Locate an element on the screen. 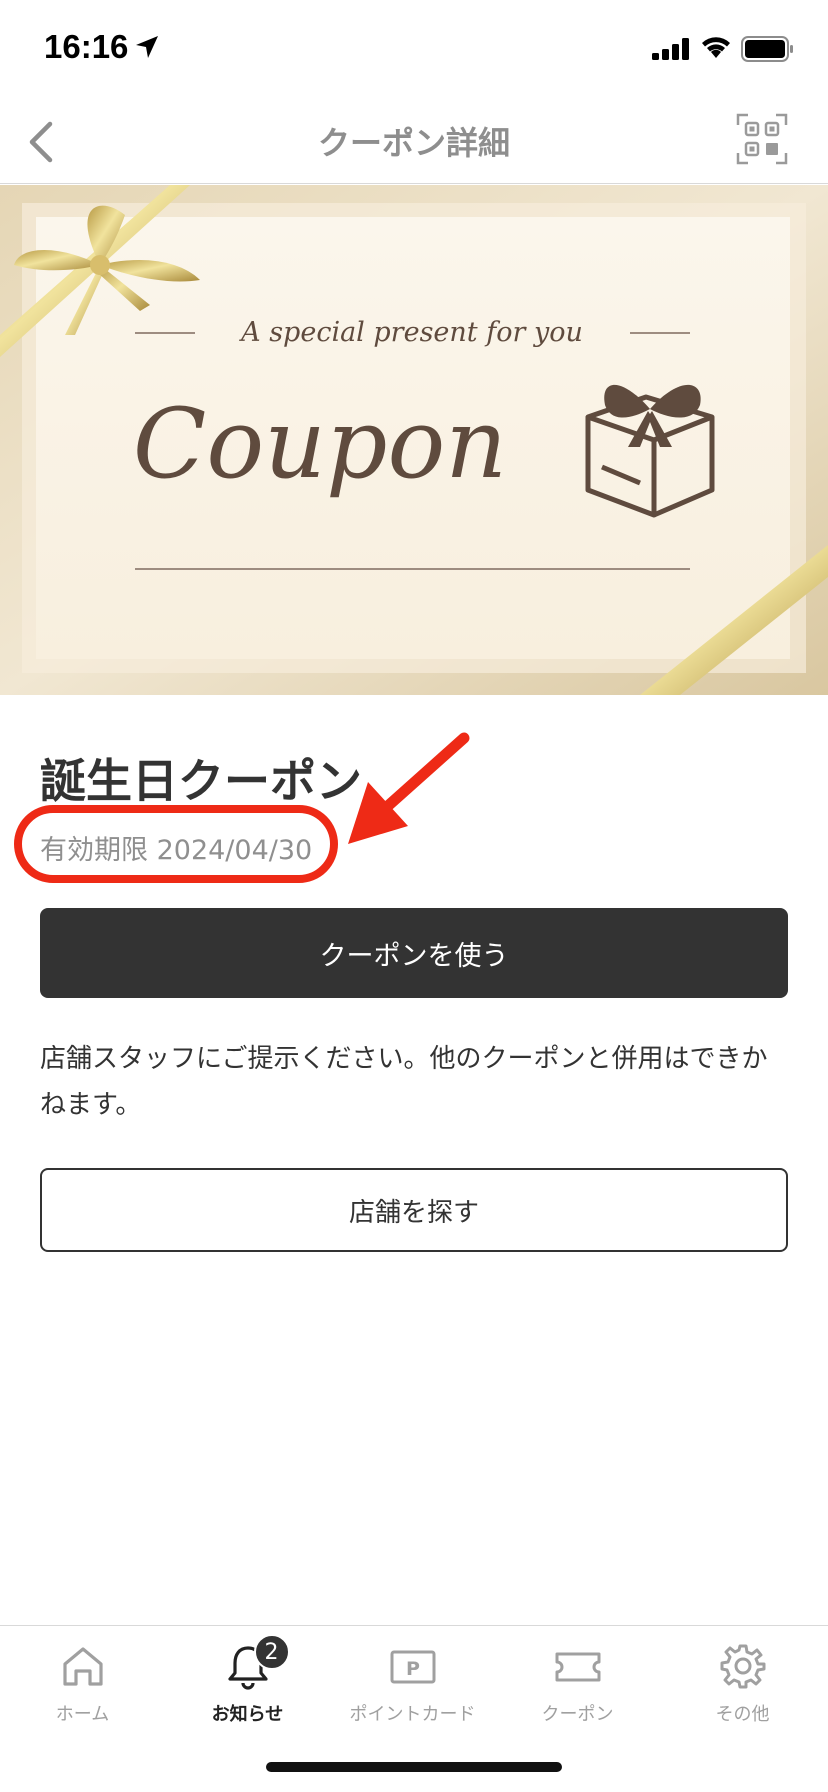 This screenshot has width=828, height=1792. banner-title: Coupon is located at coordinates (320, 444).